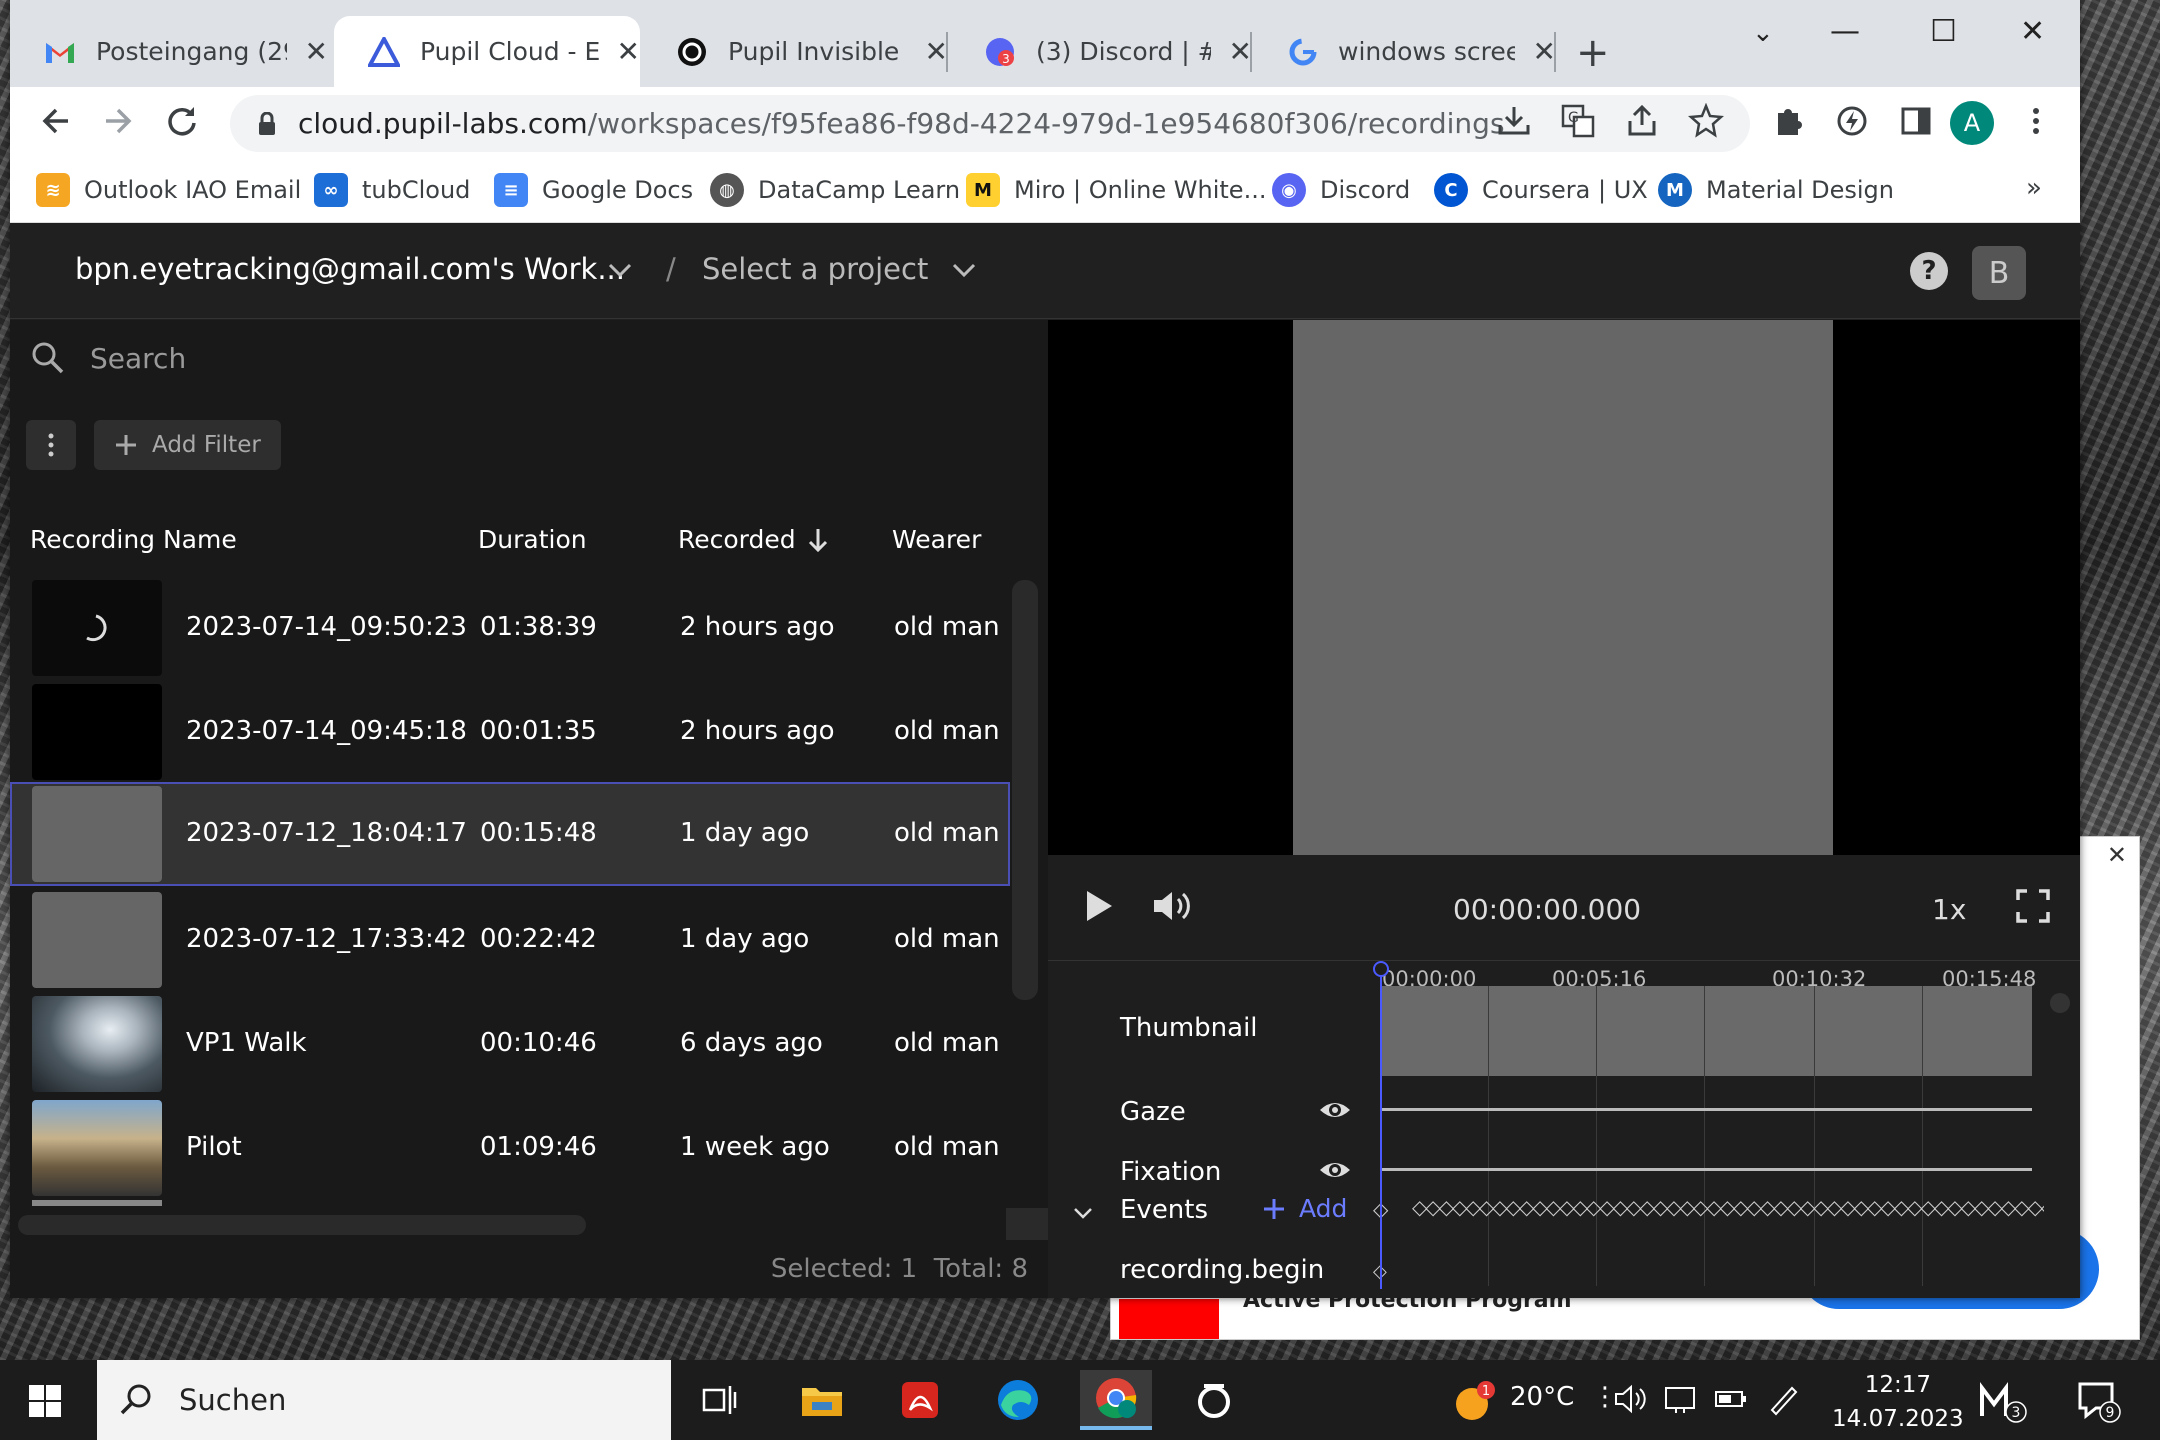 This screenshot has height=1440, width=2160. Describe the element at coordinates (510, 1148) in the screenshot. I see `table-row: Pilot 01:09:46 1 week ago old man` at that location.